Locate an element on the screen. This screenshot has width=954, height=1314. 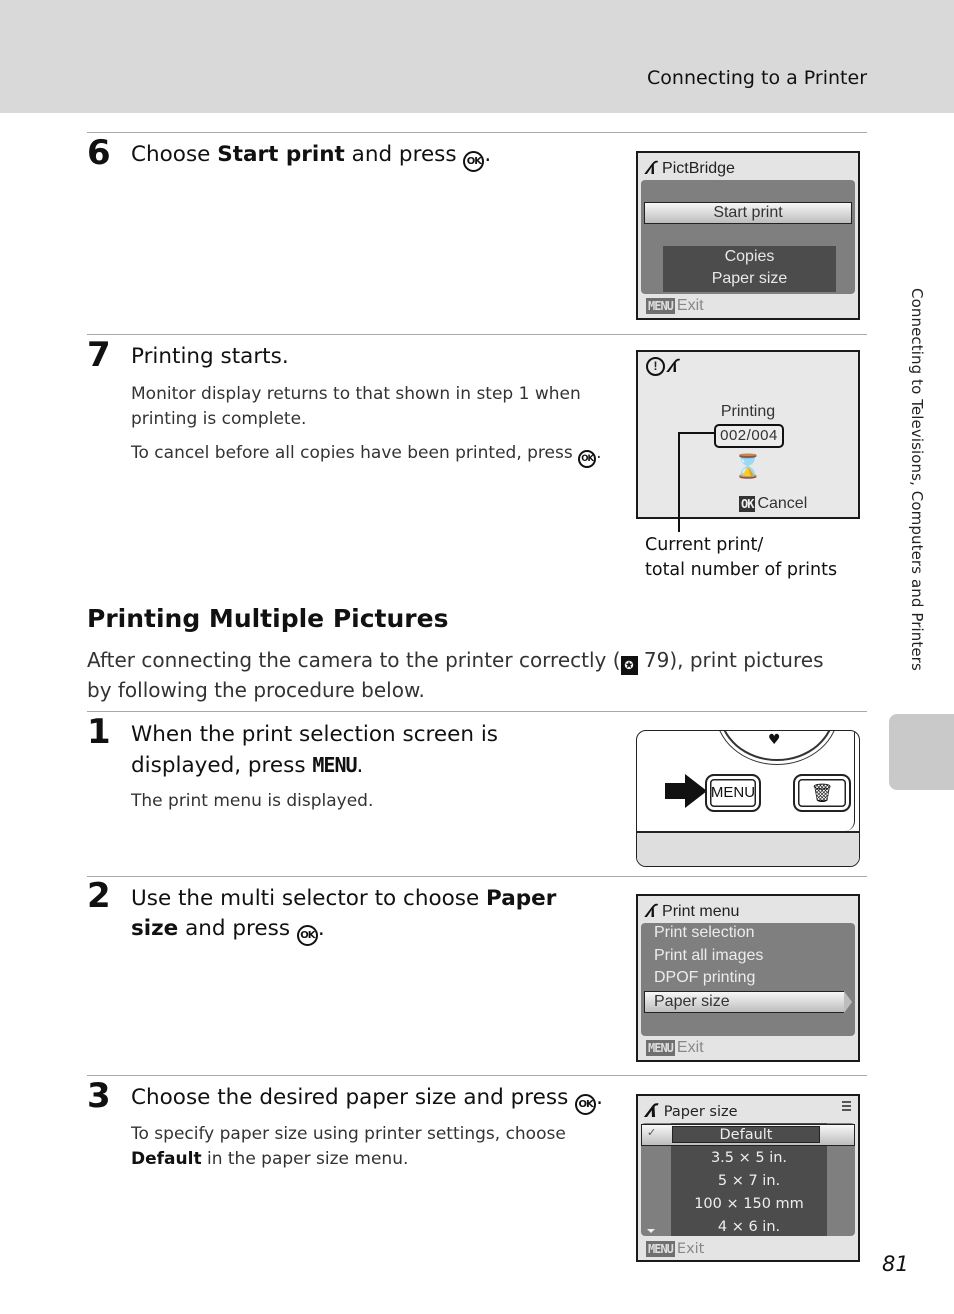
body-lower is located at coordinates (748, 848).